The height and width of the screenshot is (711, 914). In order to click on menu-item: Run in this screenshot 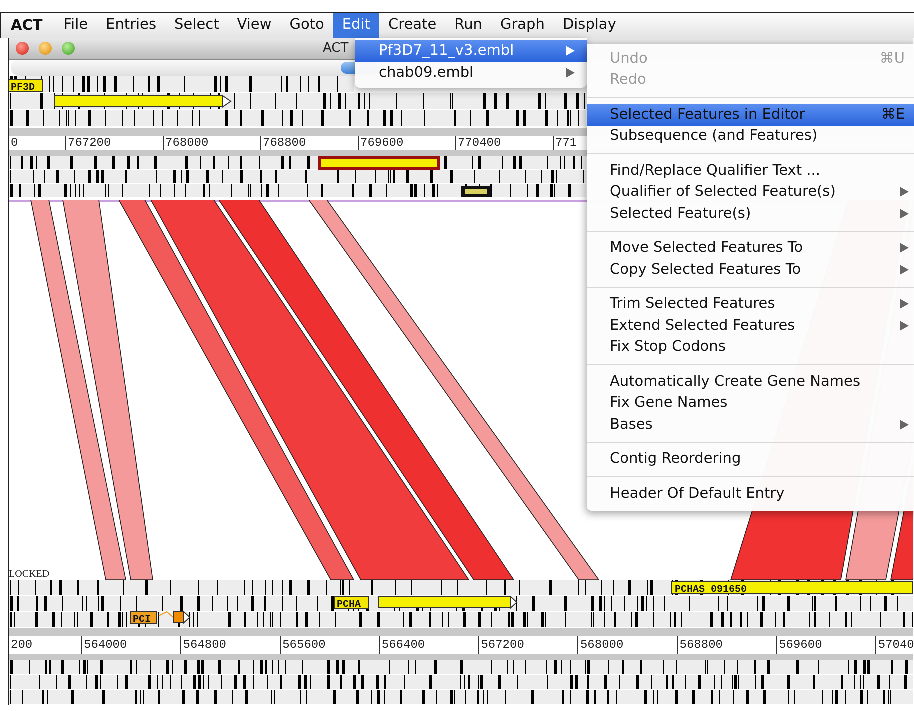, I will do `click(469, 25)`.